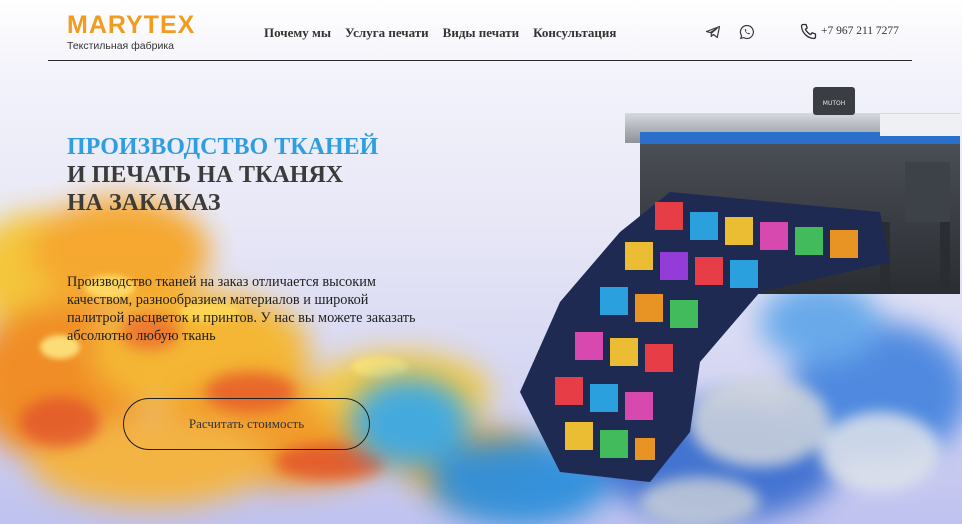 Image resolution: width=962 pixels, height=524 pixels. Describe the element at coordinates (574, 33) in the screenshot. I see `nav-item-consultation: Консультация` at that location.